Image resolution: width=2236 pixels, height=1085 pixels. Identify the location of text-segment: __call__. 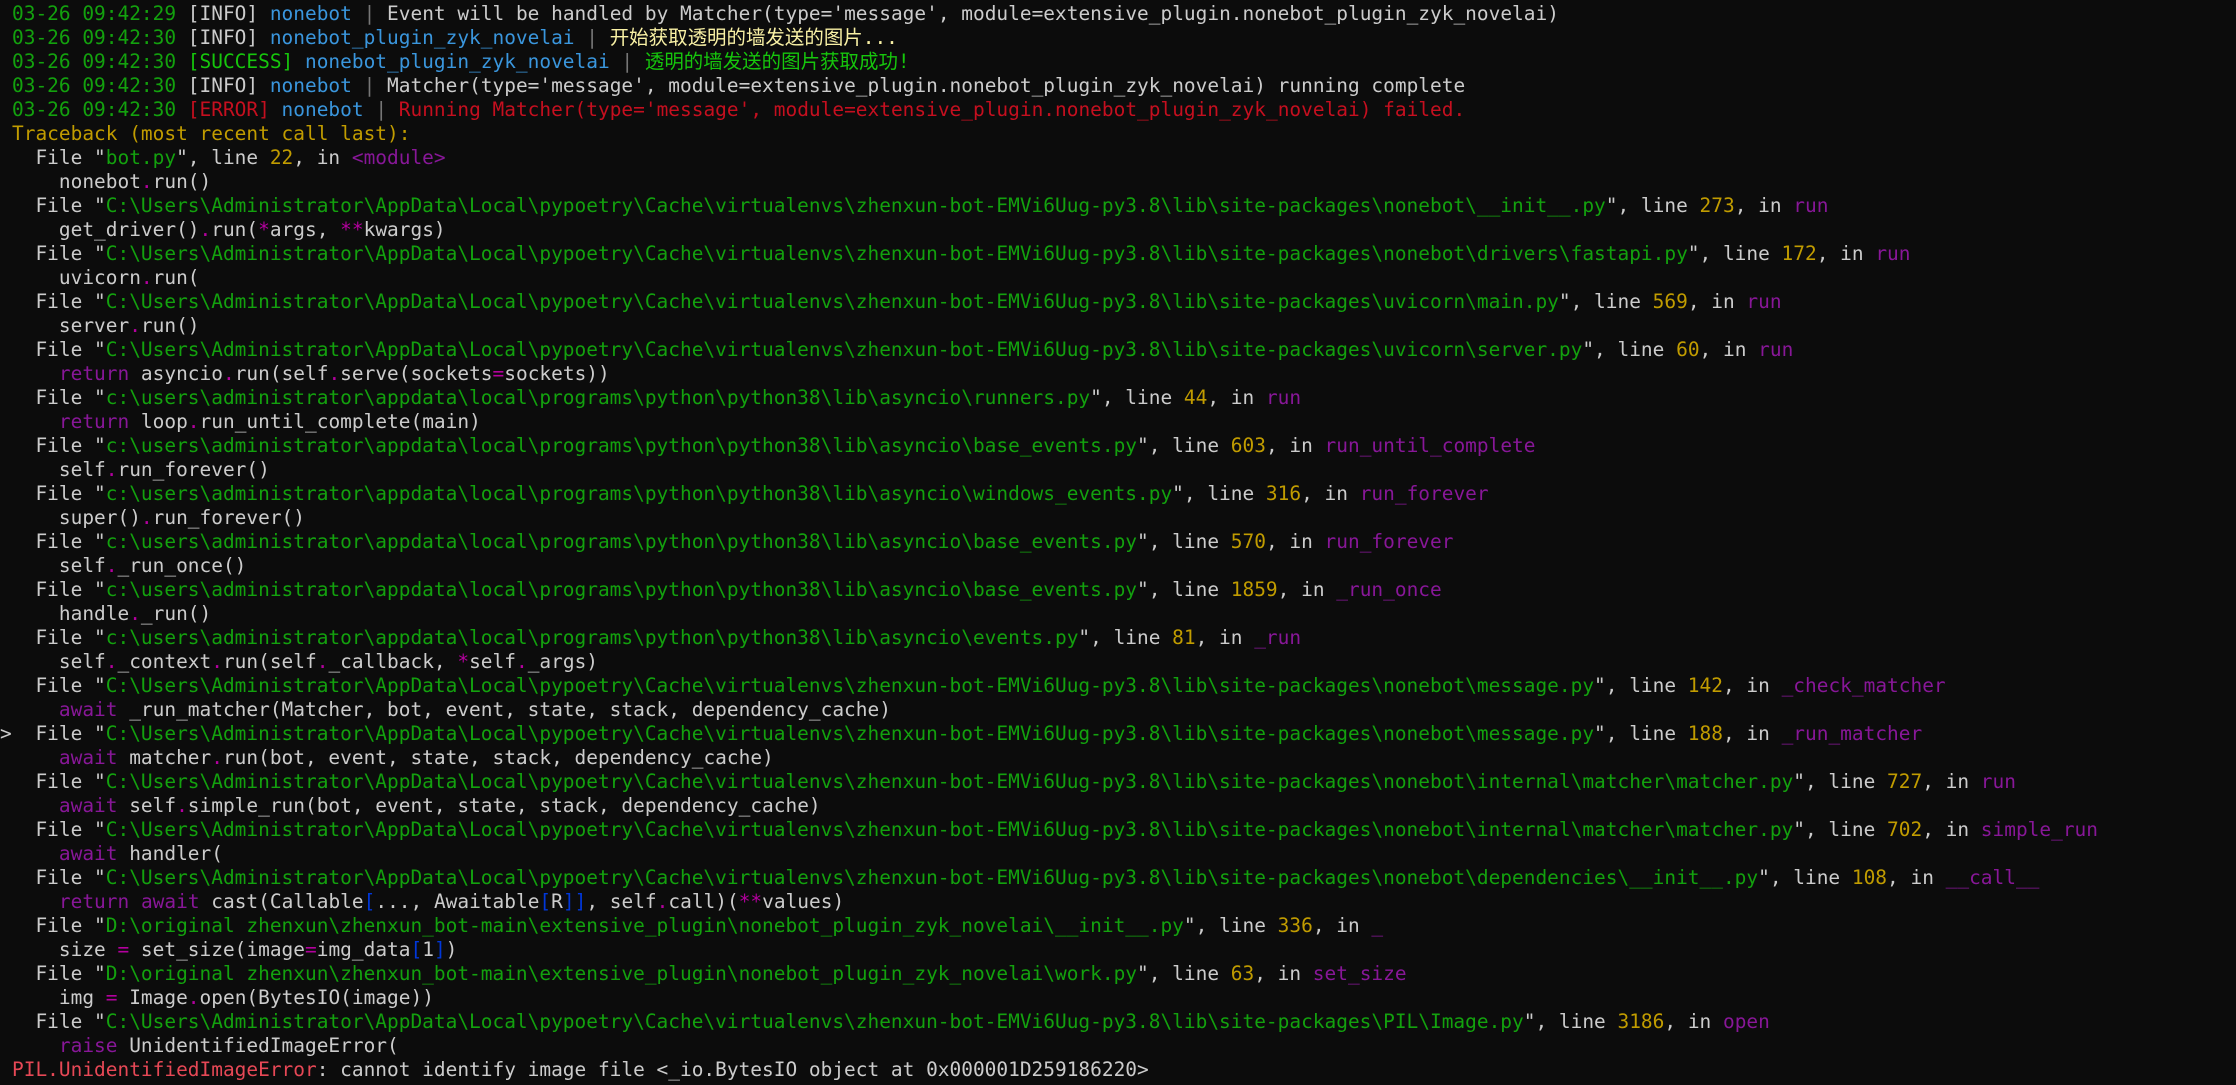
(1992, 877).